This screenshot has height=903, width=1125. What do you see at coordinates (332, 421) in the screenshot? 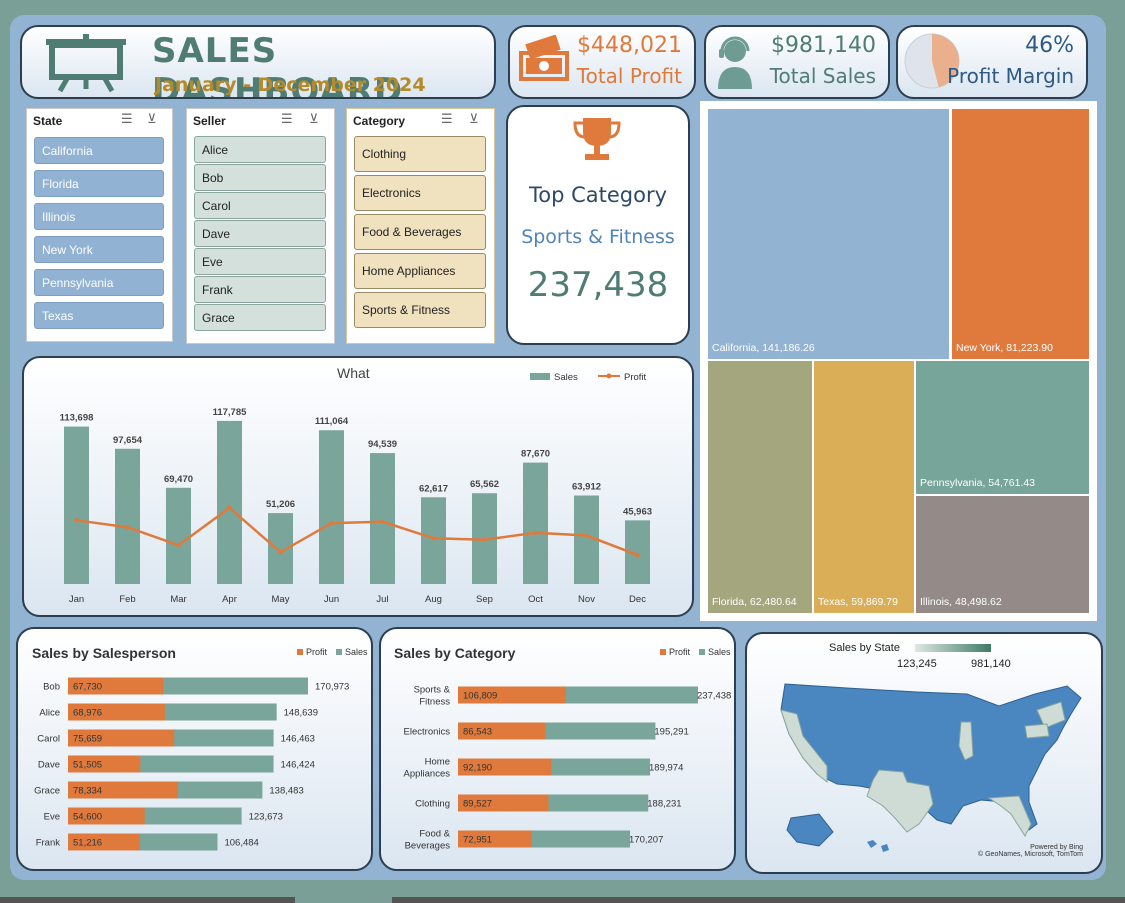
I see `sales-data-label-jun: 111,064` at bounding box center [332, 421].